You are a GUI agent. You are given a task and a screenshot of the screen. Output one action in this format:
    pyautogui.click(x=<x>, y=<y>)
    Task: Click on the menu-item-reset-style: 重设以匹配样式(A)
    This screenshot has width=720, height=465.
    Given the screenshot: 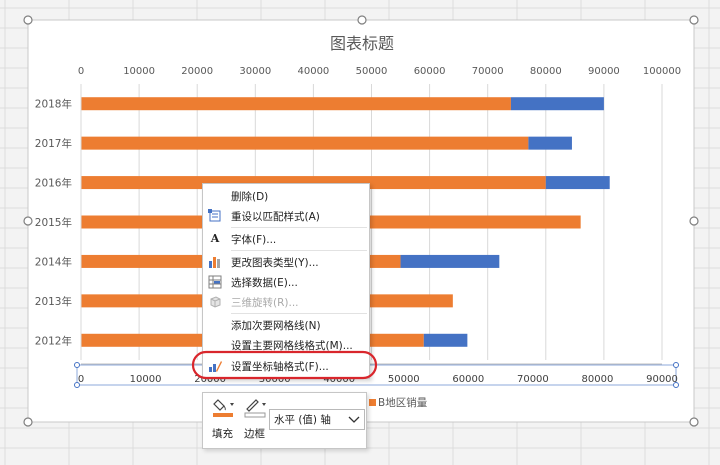 What is the action you would take?
    pyautogui.click(x=286, y=216)
    